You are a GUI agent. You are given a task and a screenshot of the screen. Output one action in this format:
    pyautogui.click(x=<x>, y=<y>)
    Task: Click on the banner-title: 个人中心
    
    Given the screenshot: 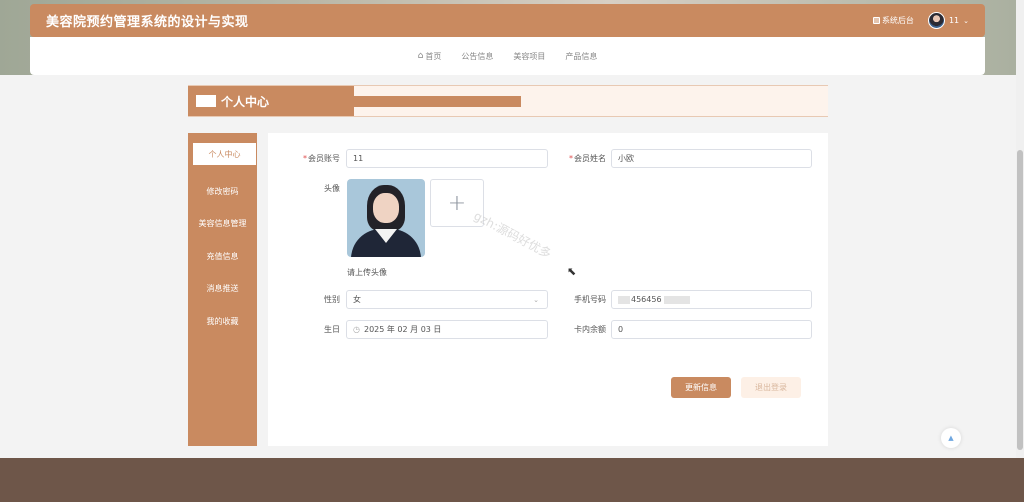 What is the action you would take?
    pyautogui.click(x=245, y=101)
    